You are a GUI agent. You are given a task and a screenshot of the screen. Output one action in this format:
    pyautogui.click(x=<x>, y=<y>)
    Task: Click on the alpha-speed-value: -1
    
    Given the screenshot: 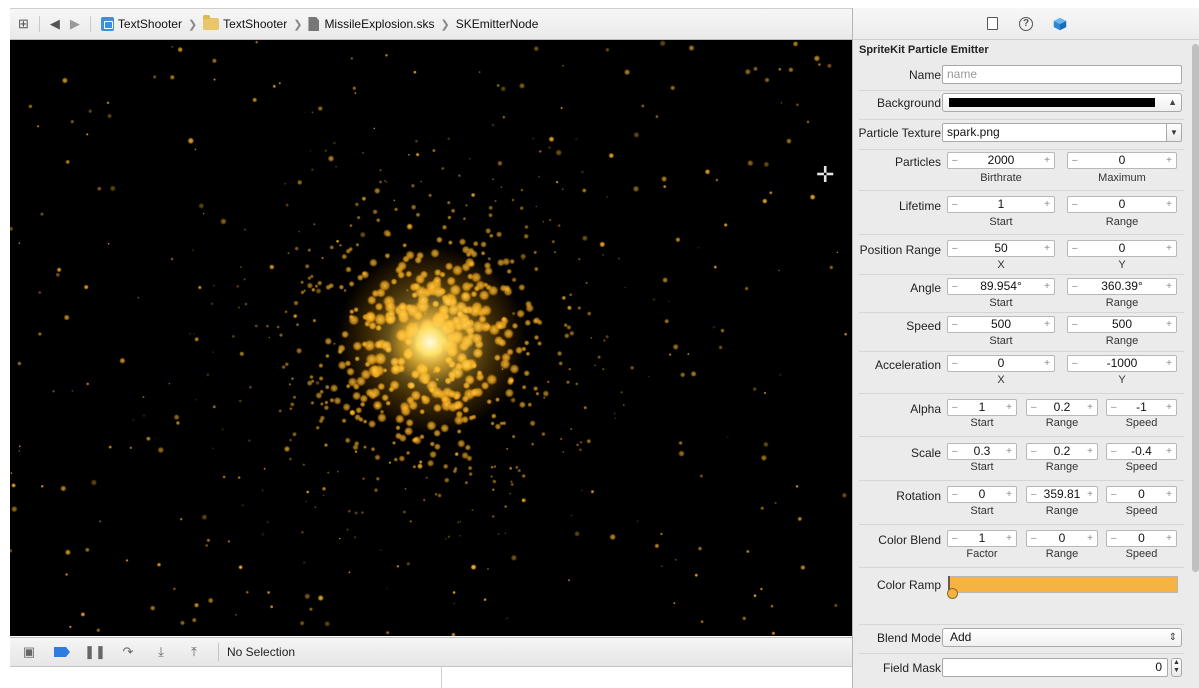 What is the action you would take?
    pyautogui.click(x=1141, y=407)
    